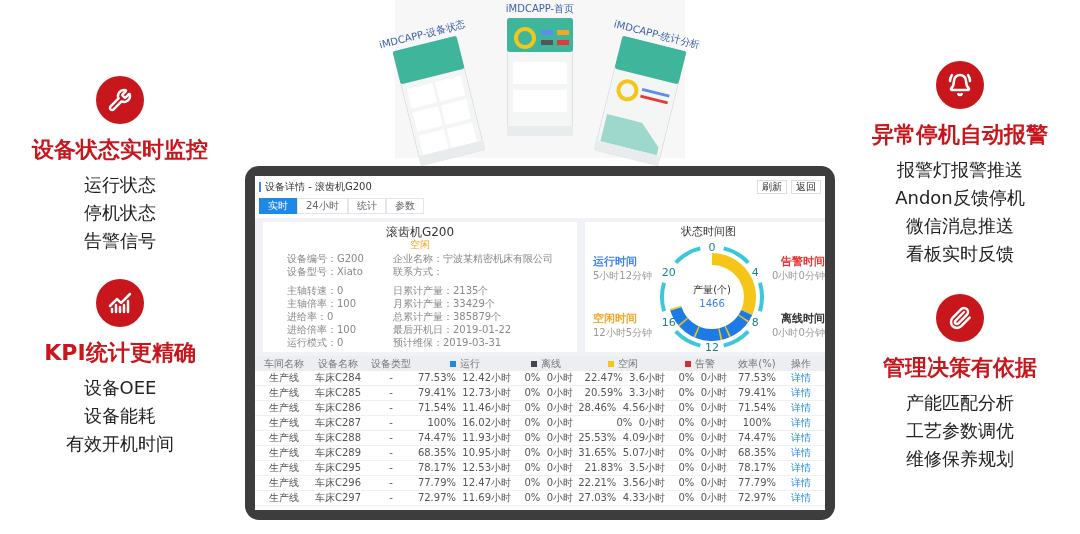  I want to click on feature-item: 停机状态, so click(120, 213).